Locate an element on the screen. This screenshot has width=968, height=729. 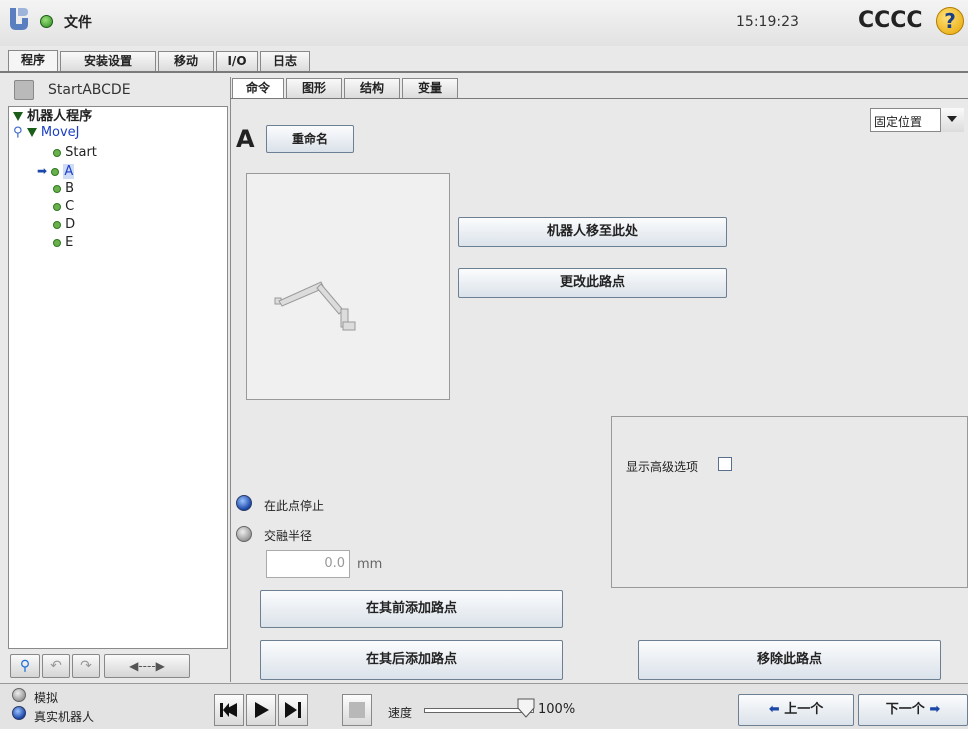
tab-divider is located at coordinates (484, 72).